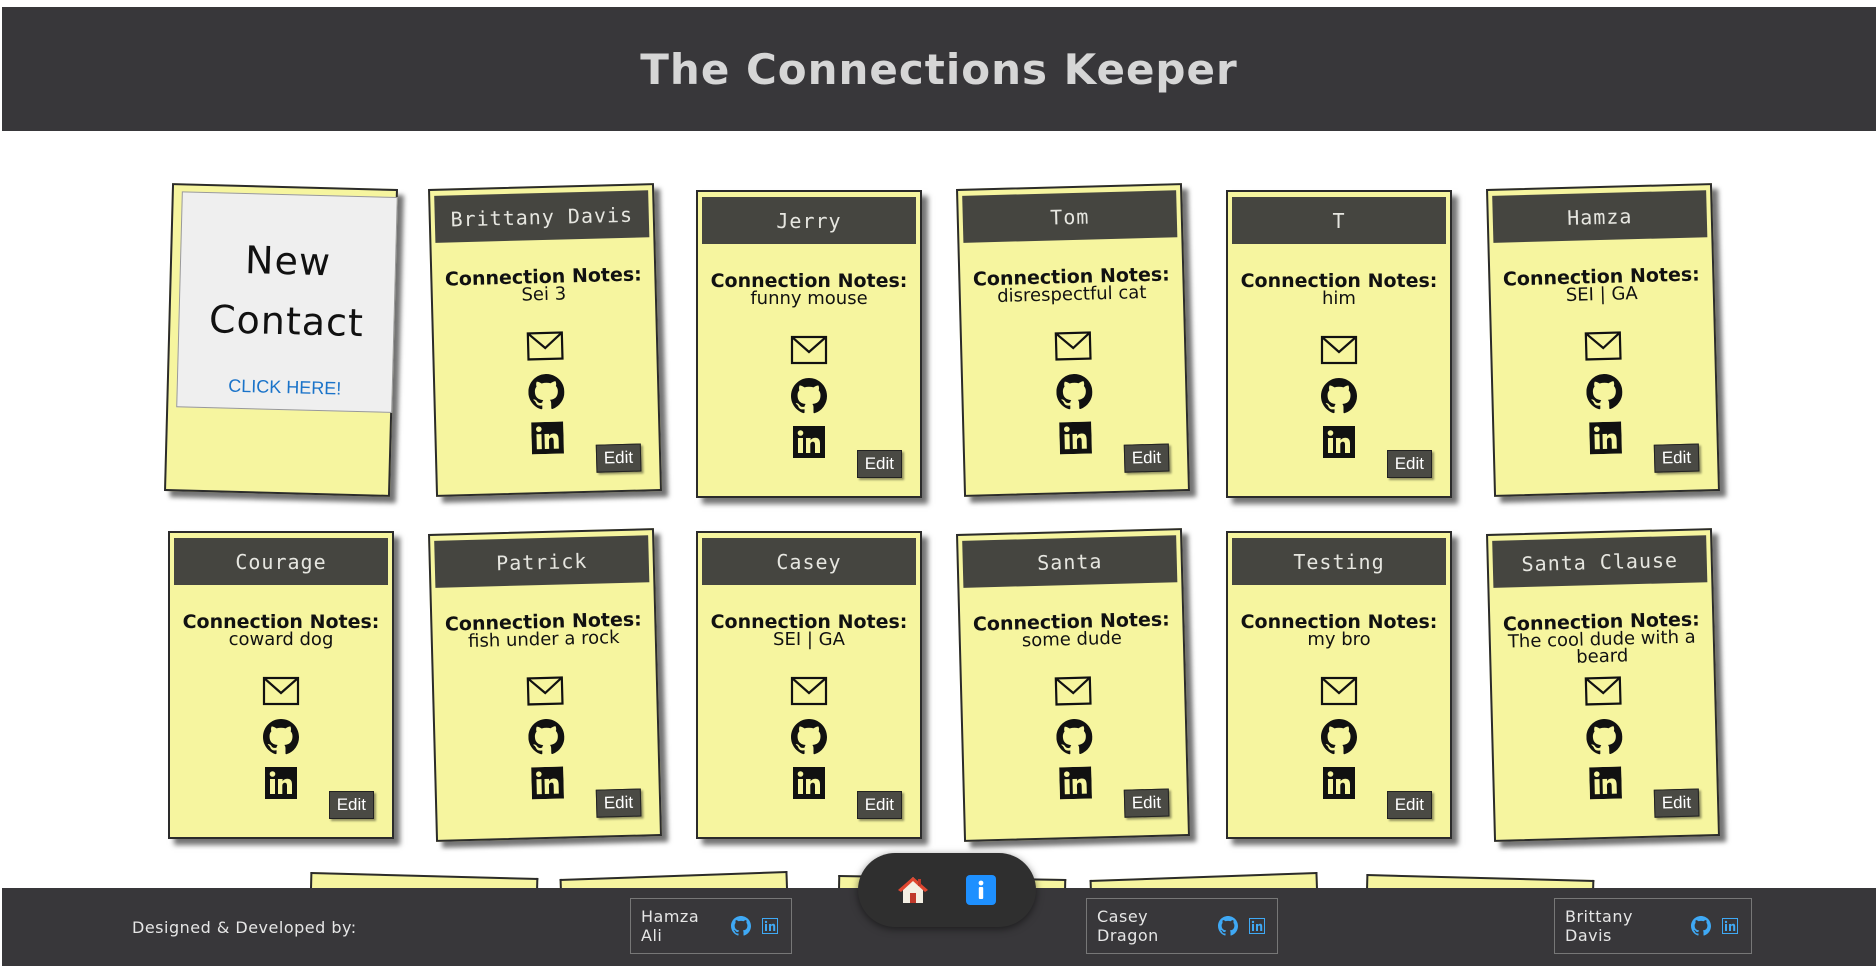 The width and height of the screenshot is (1876, 966). I want to click on contact-name: Testing, so click(1339, 561).